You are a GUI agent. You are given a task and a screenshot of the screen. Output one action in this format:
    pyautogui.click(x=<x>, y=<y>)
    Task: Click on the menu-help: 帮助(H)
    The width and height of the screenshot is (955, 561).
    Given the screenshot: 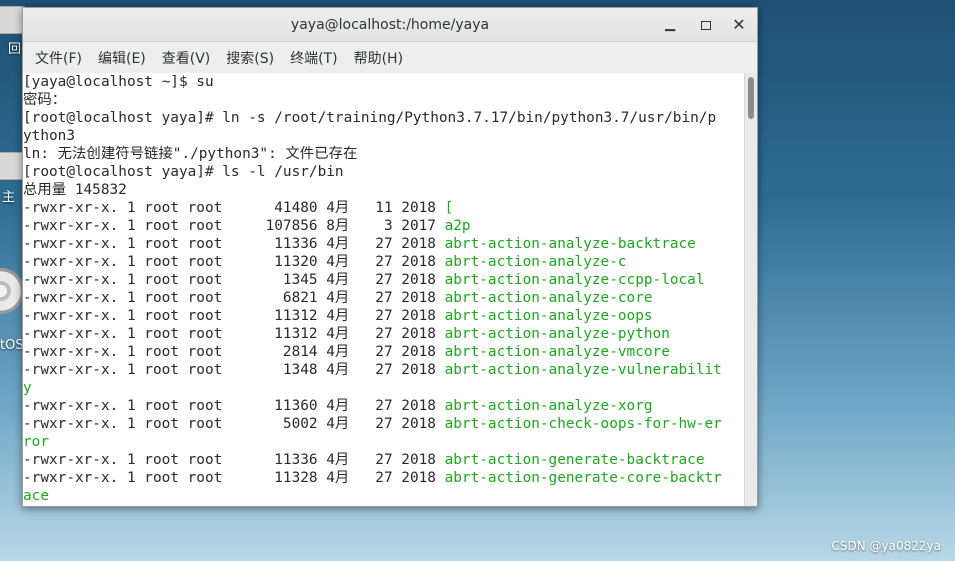 What is the action you would take?
    pyautogui.click(x=378, y=58)
    